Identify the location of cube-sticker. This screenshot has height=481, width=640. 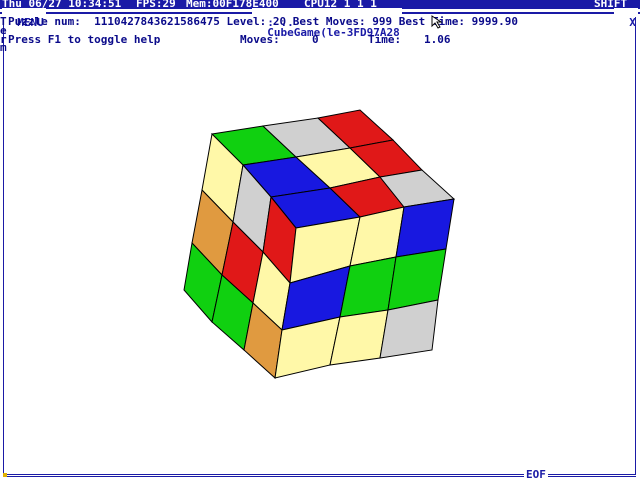
(425, 228).